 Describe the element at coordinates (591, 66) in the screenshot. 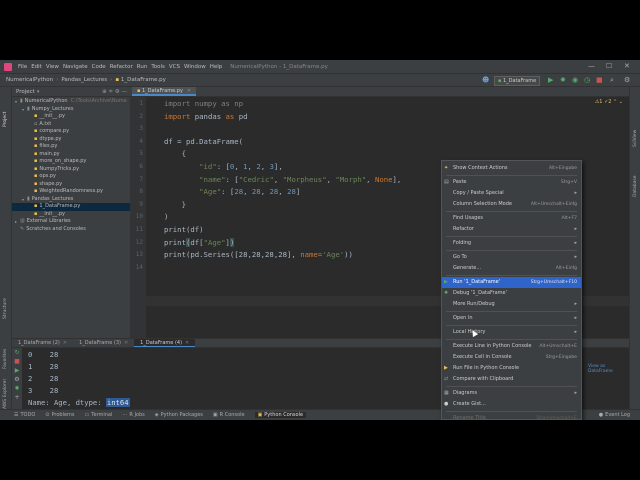

I see `minimize-icon: —` at that location.